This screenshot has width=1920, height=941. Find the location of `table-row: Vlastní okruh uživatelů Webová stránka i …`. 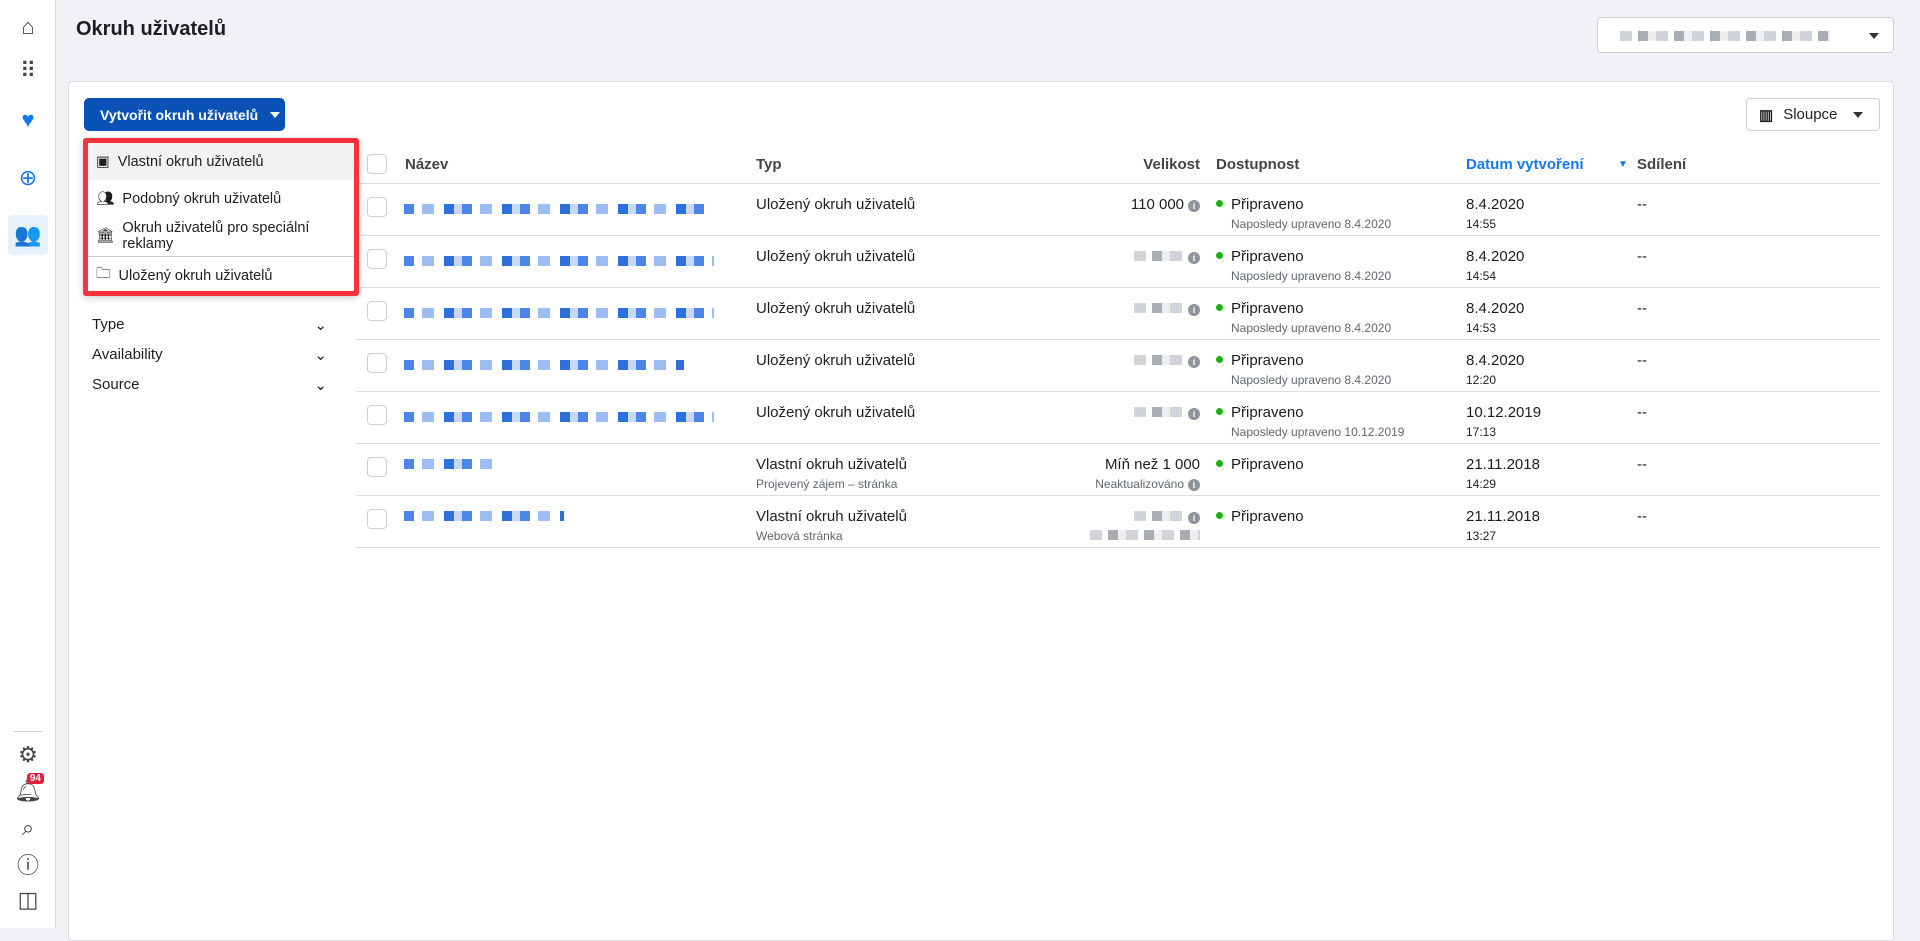

table-row: Vlastní okruh uživatelů Webová stránka i … is located at coordinates (1118, 522).